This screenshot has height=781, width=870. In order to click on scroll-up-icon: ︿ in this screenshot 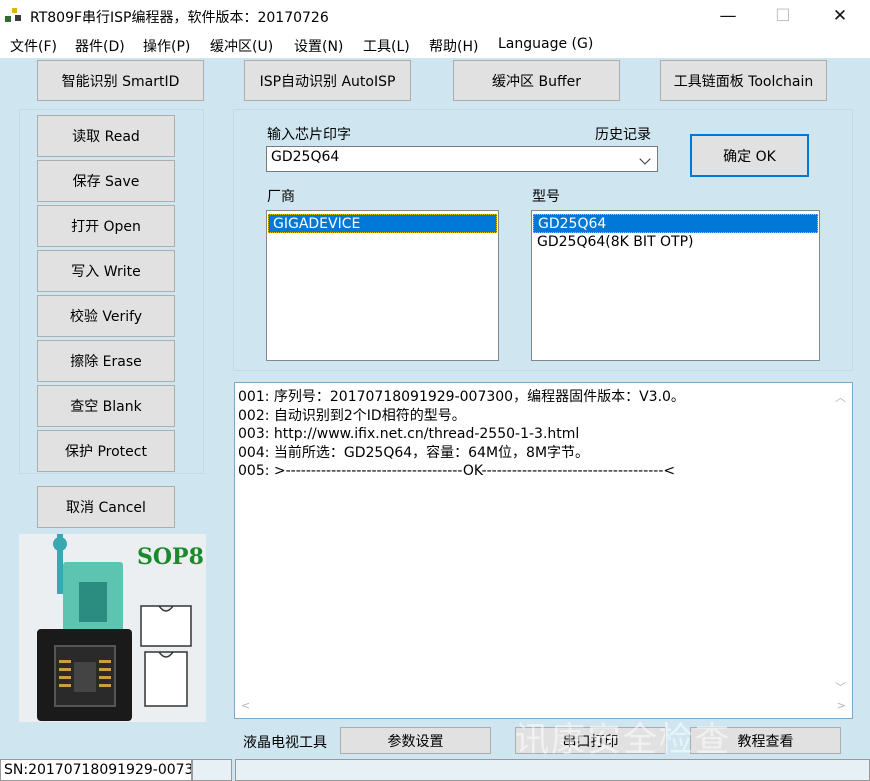, I will do `click(840, 397)`.